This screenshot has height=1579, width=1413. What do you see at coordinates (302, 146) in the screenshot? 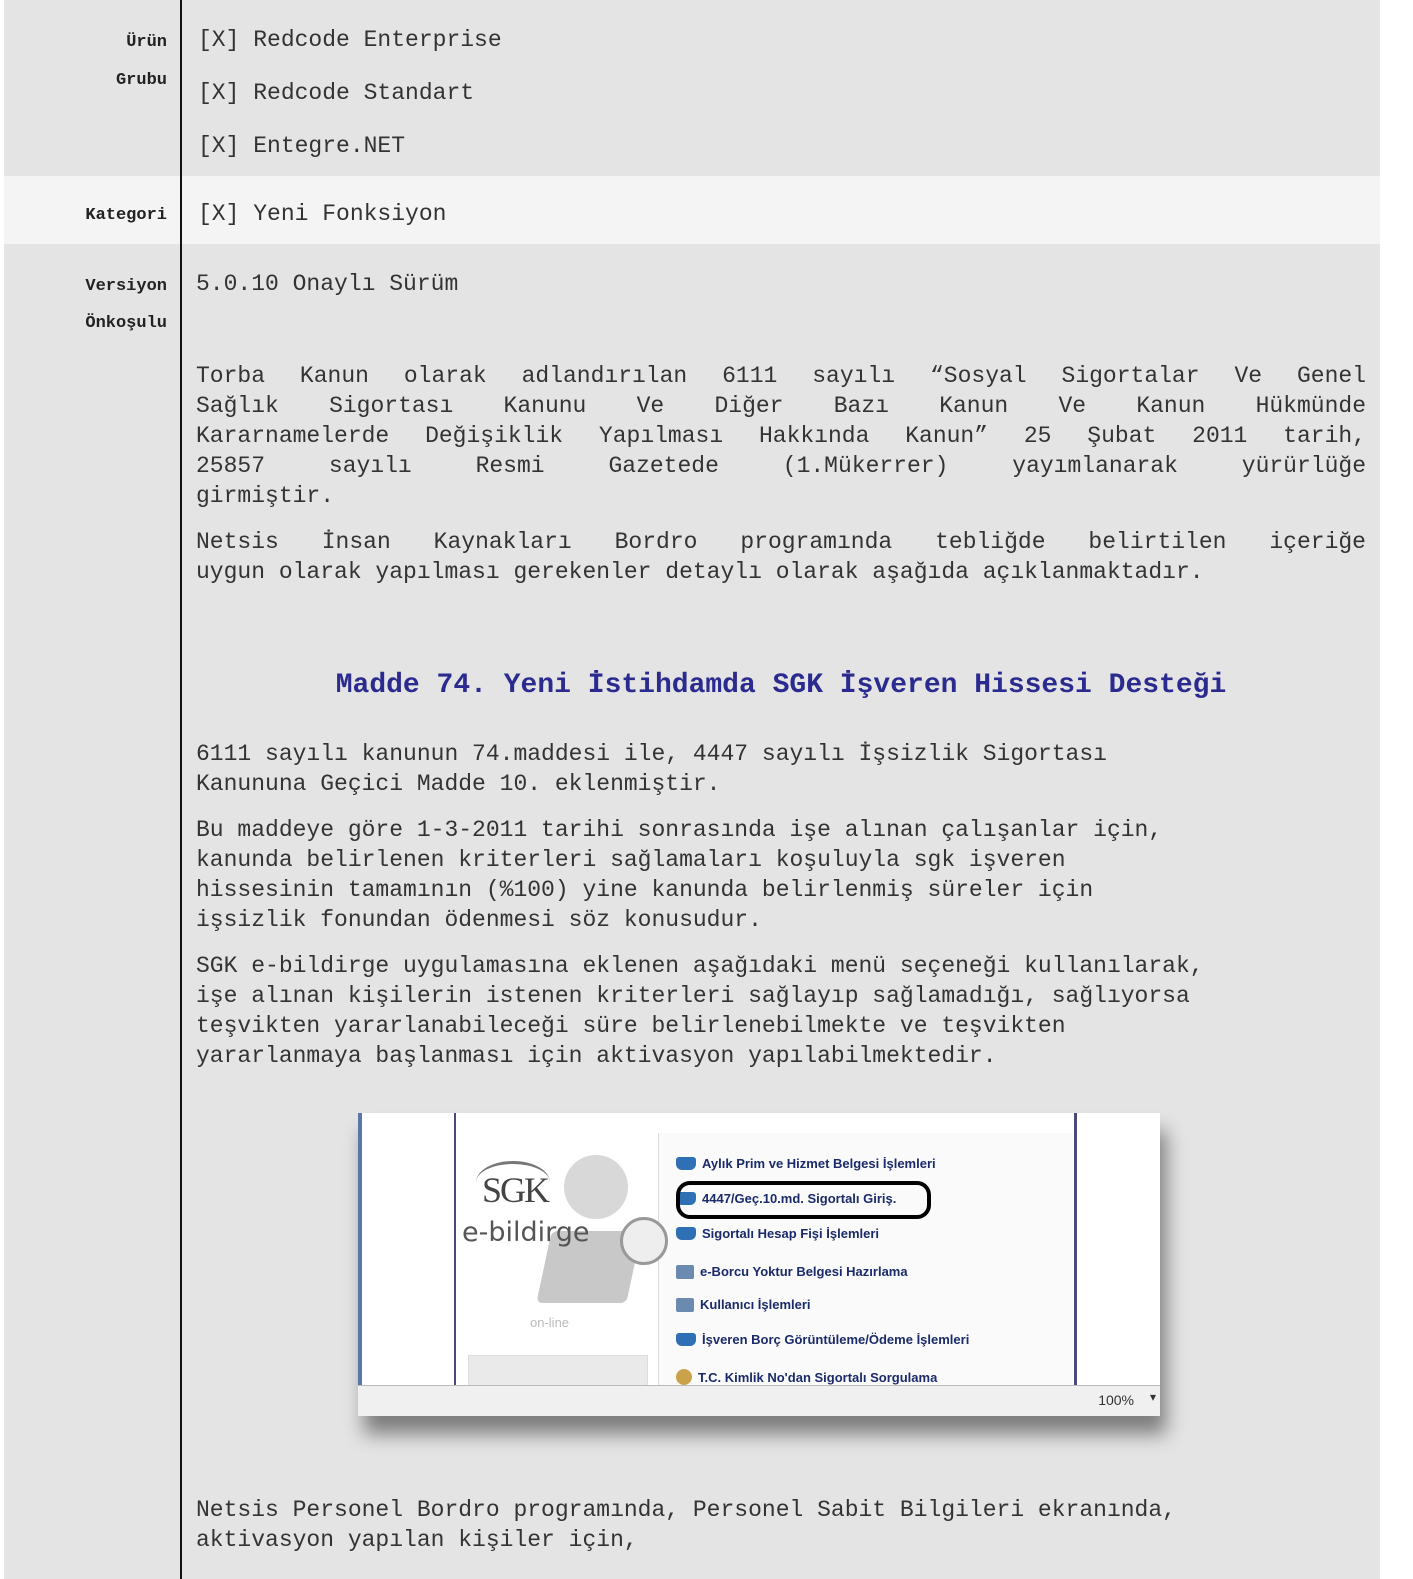
I see `urun-grubu-item: [X] Entegre.NET` at bounding box center [302, 146].